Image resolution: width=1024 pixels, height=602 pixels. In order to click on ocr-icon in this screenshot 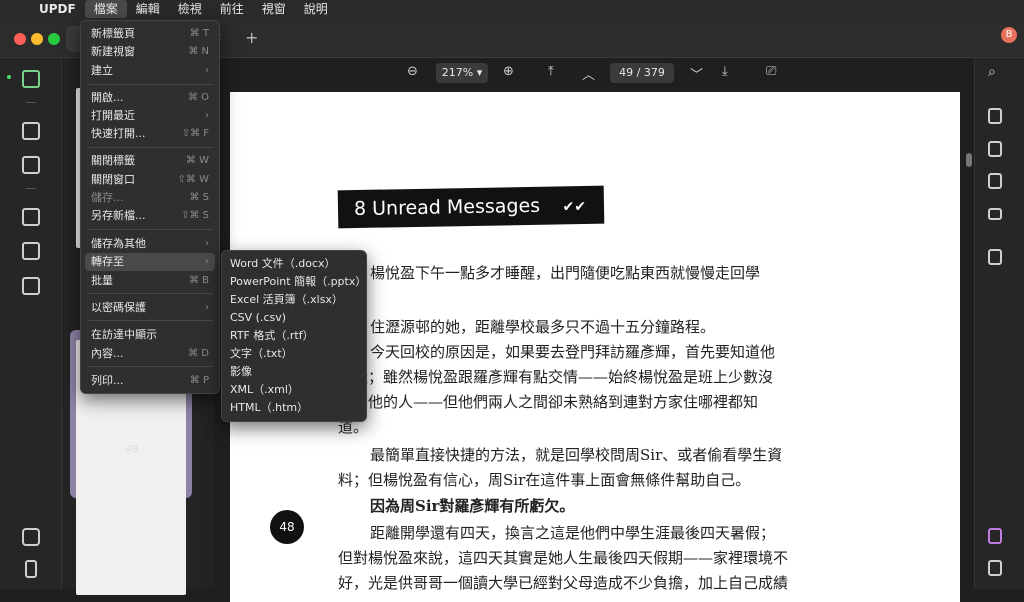, I will do `click(995, 116)`.